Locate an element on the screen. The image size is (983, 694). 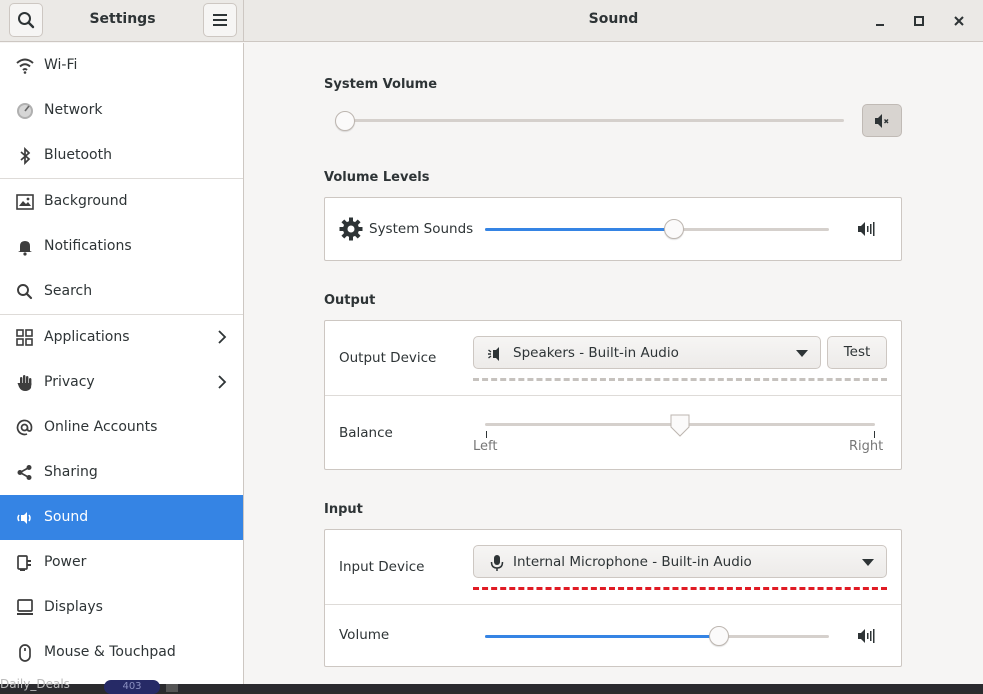
system-volume-heading: System Volume is located at coordinates (381, 84).